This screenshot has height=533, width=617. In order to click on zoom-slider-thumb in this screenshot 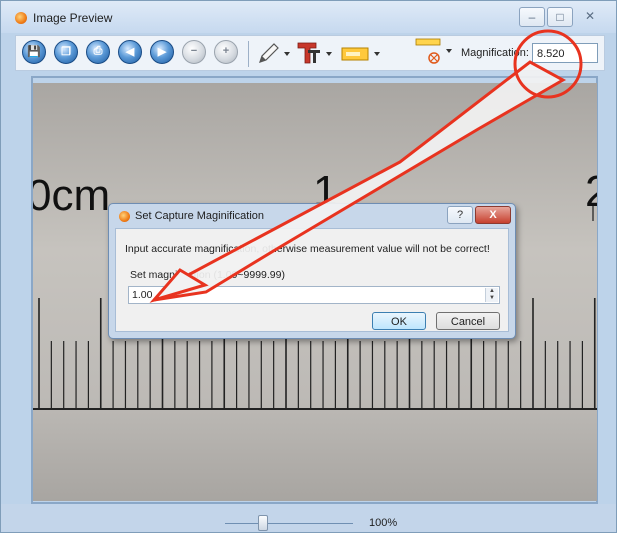, I will do `click(263, 523)`.